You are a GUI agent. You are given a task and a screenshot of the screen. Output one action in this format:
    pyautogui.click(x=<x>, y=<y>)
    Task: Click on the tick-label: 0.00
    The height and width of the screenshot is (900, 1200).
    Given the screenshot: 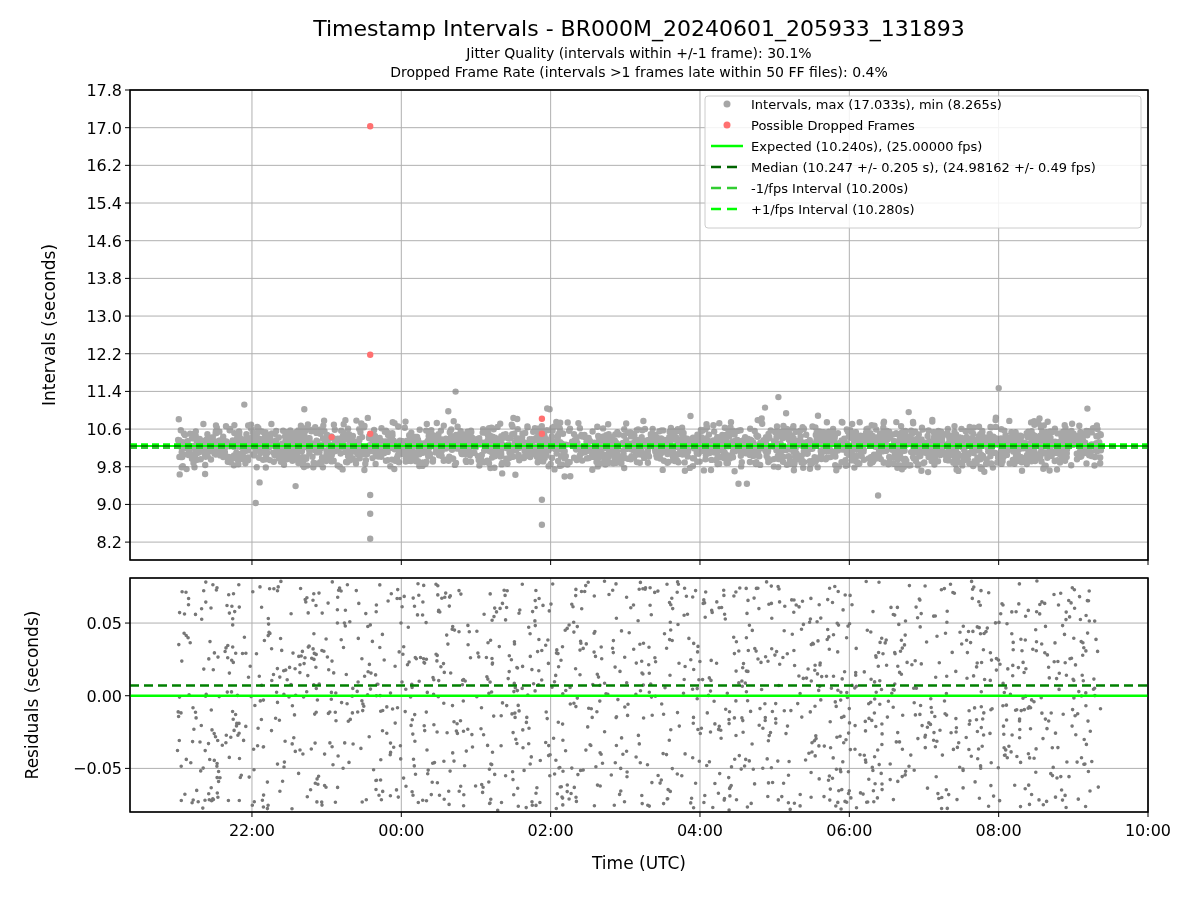 What is the action you would take?
    pyautogui.click(x=104, y=696)
    